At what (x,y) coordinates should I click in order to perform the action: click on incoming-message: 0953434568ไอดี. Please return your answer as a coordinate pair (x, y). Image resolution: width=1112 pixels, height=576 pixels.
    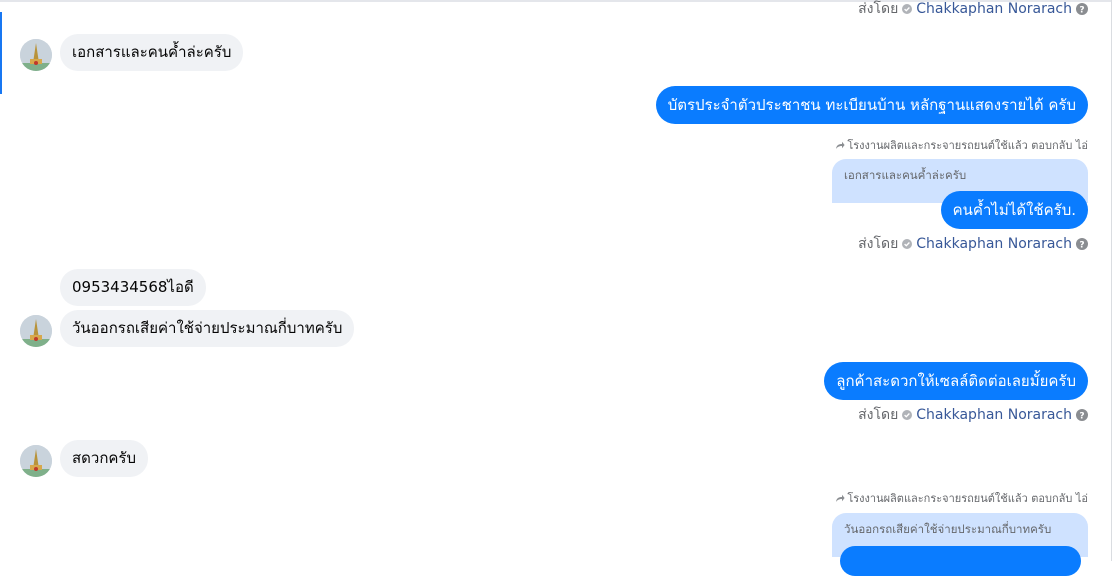
    Looking at the image, I should click on (133, 287).